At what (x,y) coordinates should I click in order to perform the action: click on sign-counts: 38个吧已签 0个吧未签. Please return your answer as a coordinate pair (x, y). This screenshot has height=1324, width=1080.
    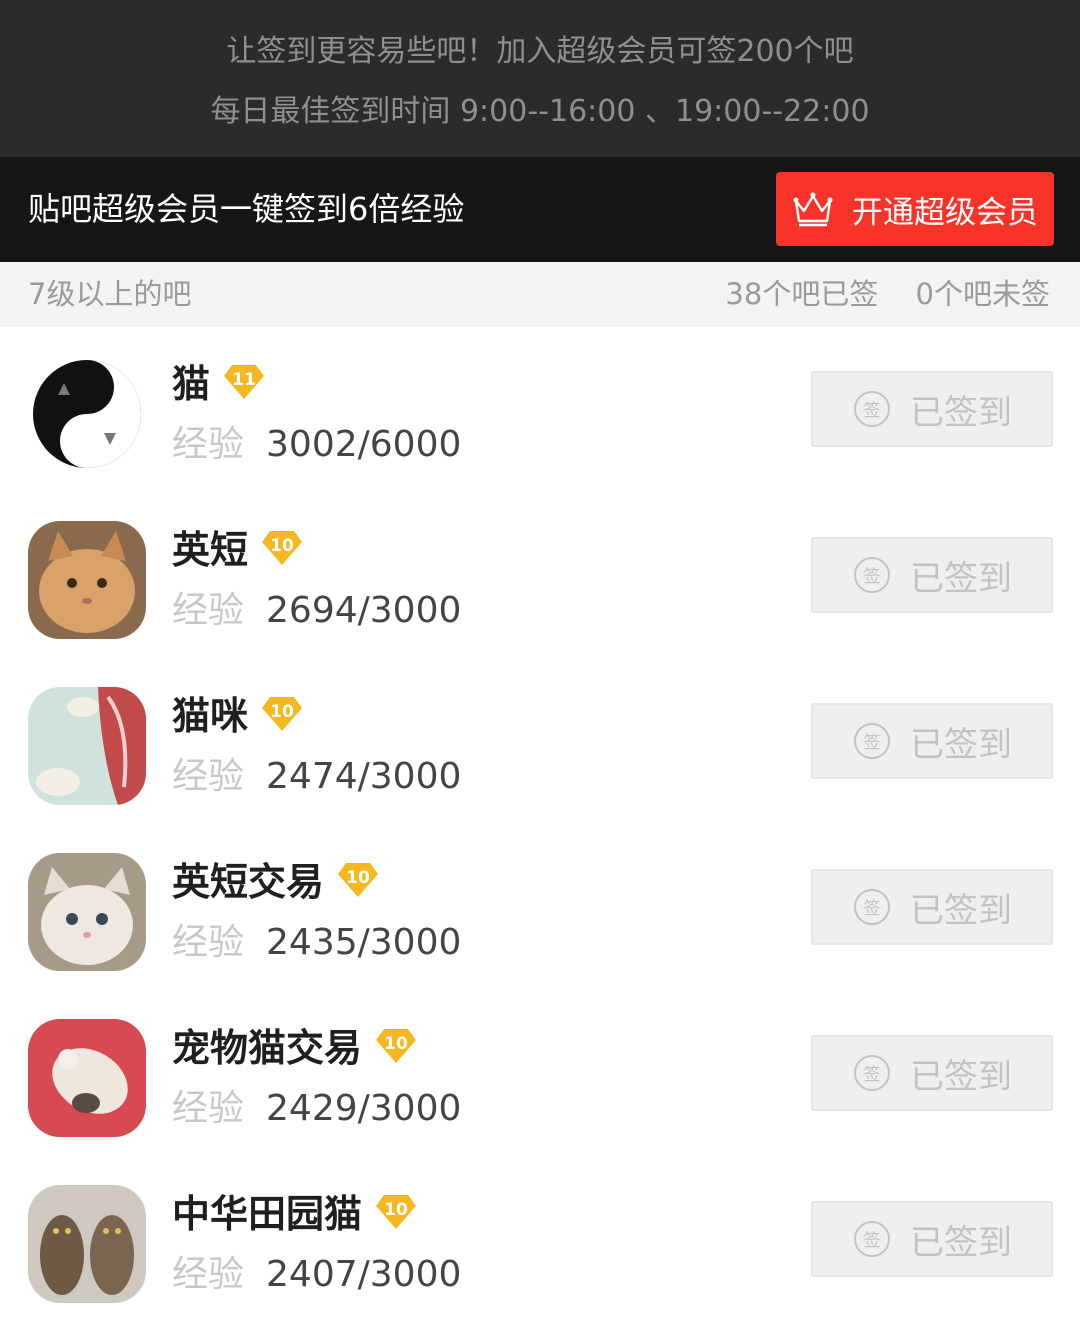
    Looking at the image, I should click on (887, 294).